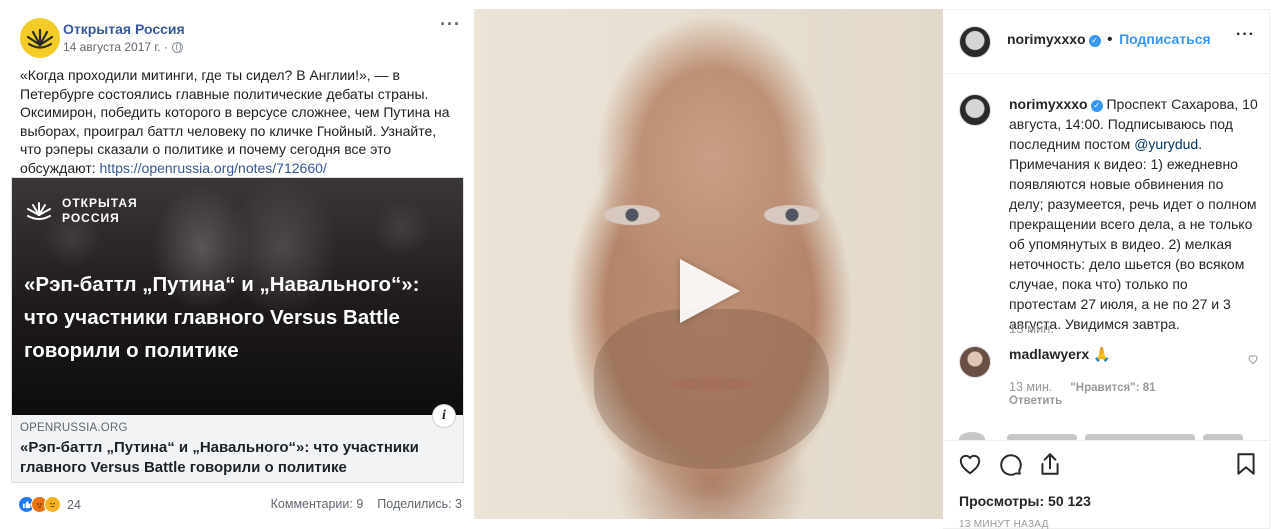 The image size is (1280, 529). Describe the element at coordinates (419, 504) in the screenshot. I see `shares-count-link: Поделились: 3` at that location.